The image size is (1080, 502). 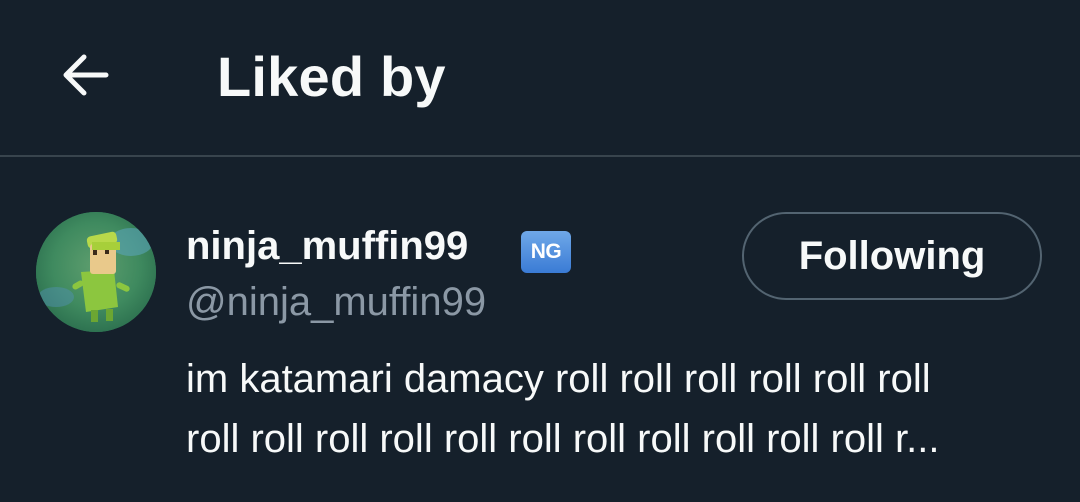 What do you see at coordinates (327, 246) in the screenshot?
I see `display-name: ninja_muffin99` at bounding box center [327, 246].